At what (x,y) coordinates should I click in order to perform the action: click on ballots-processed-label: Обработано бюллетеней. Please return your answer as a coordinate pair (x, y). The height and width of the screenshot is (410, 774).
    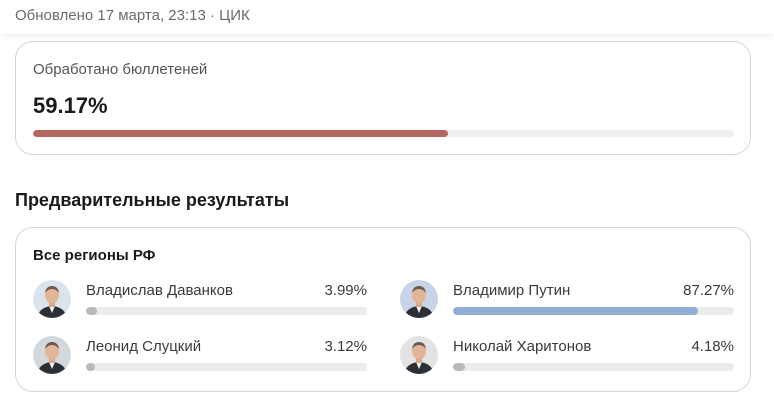
    Looking at the image, I should click on (120, 69).